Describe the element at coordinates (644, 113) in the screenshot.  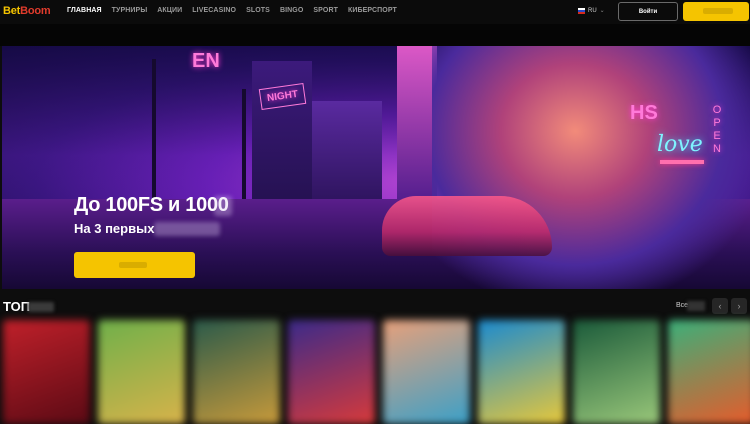
I see `neon-hs-sign-decor: HS` at that location.